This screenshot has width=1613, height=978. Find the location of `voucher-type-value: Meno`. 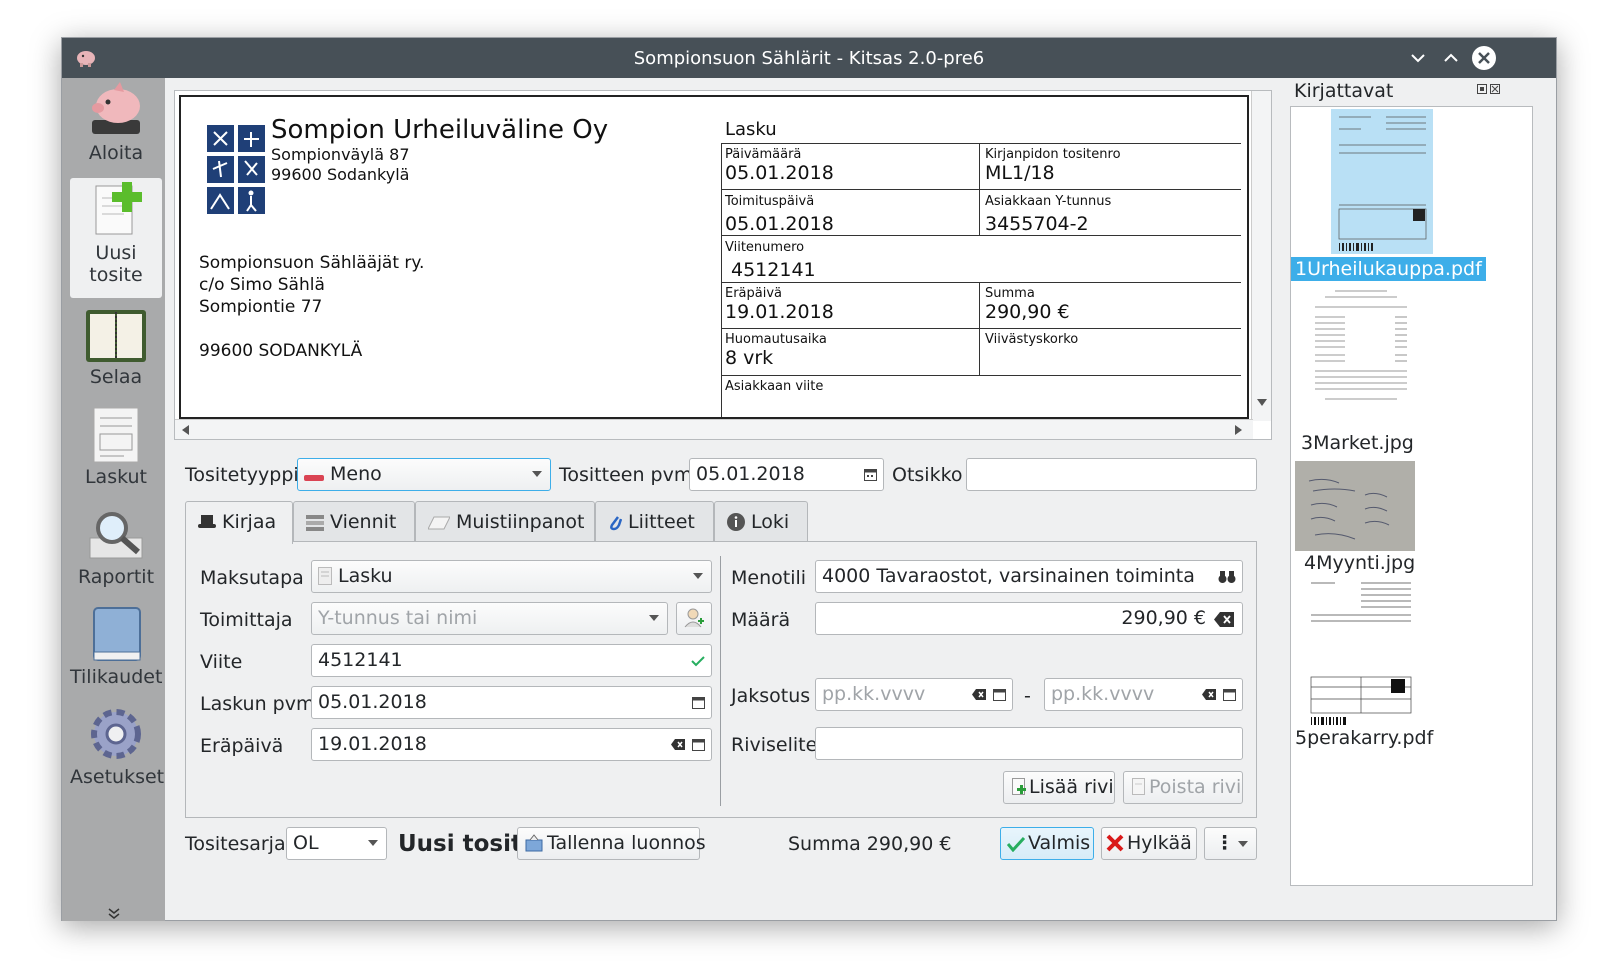

voucher-type-value: Meno is located at coordinates (356, 474).